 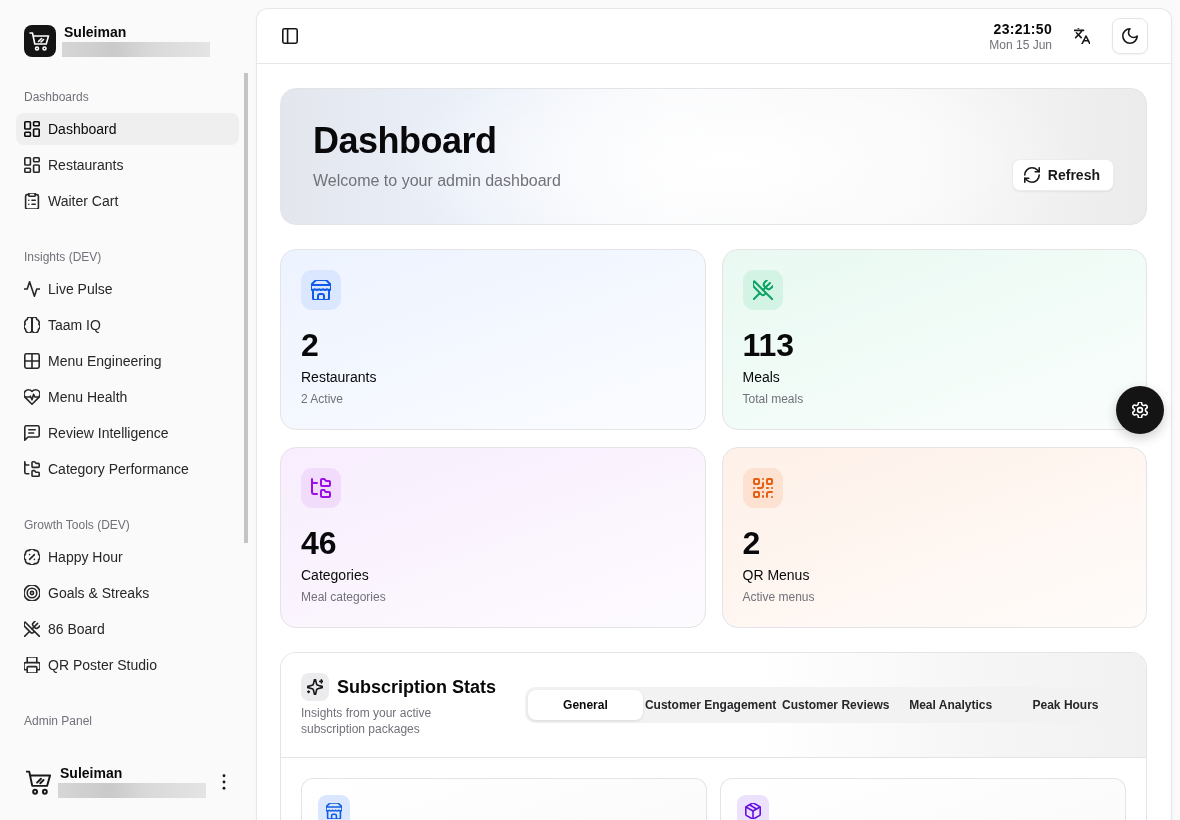 What do you see at coordinates (127, 433) in the screenshot?
I see `nav-item: Review Intelligence` at bounding box center [127, 433].